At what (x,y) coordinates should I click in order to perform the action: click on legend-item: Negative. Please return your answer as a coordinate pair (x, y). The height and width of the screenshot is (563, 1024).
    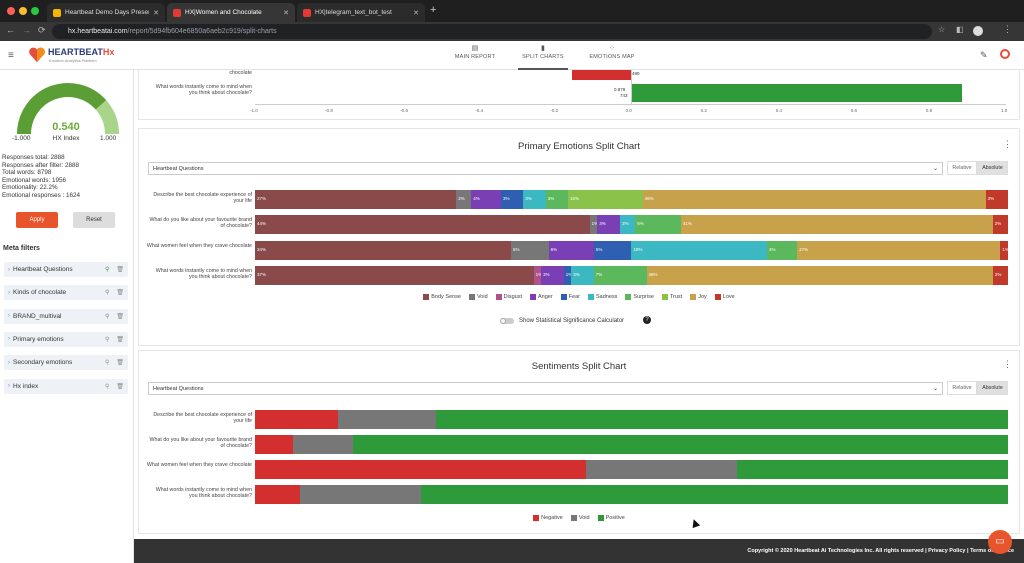
    Looking at the image, I should click on (548, 518).